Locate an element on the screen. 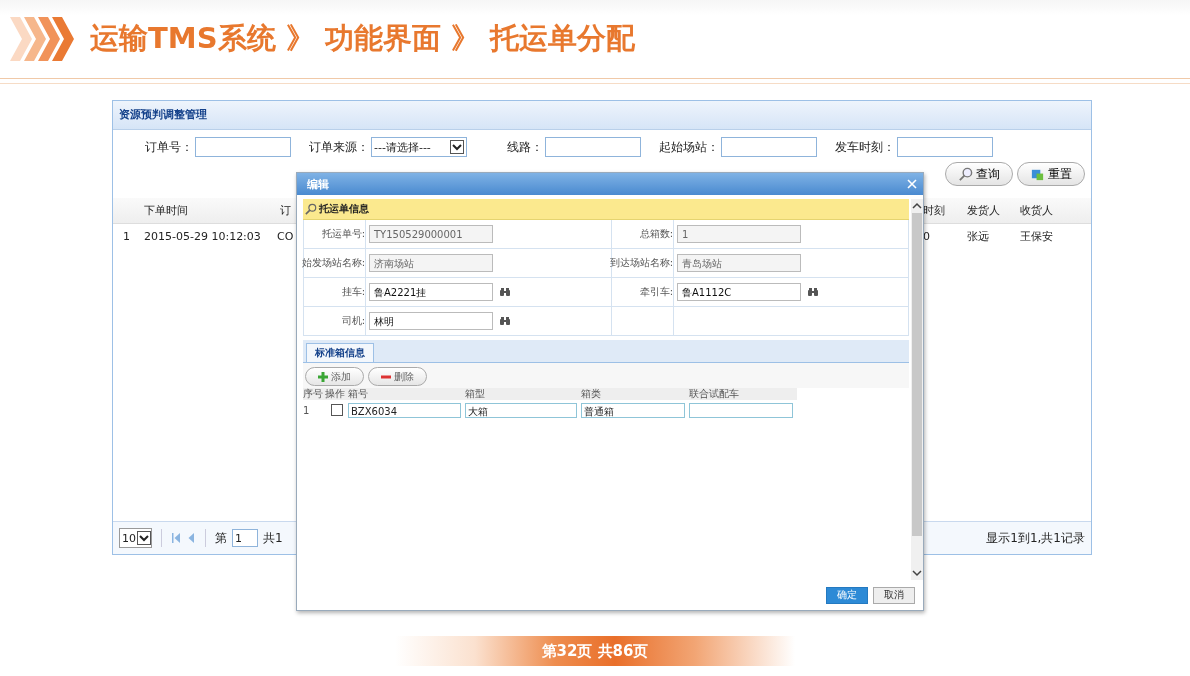 This screenshot has width=1190, height=676. column-header: 订 is located at coordinates (285, 210).